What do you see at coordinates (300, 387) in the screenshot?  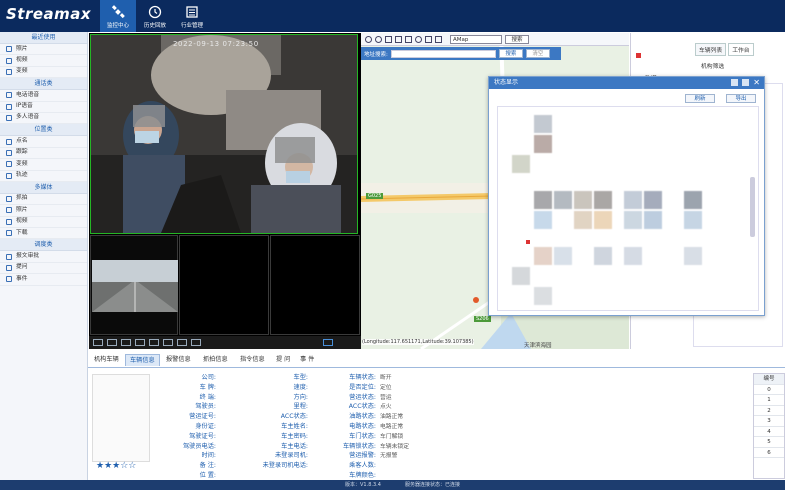 I see `speed-label: 速度:` at bounding box center [300, 387].